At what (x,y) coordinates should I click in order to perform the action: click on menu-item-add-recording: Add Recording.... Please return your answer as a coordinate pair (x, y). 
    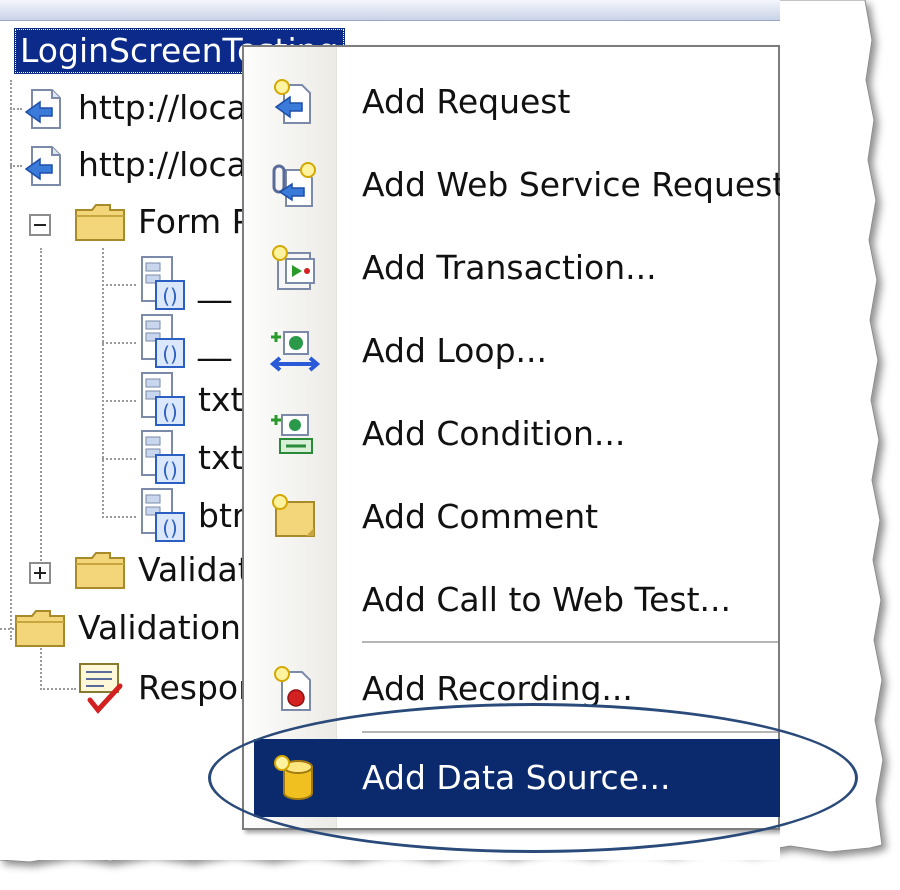
    Looking at the image, I should click on (512, 689).